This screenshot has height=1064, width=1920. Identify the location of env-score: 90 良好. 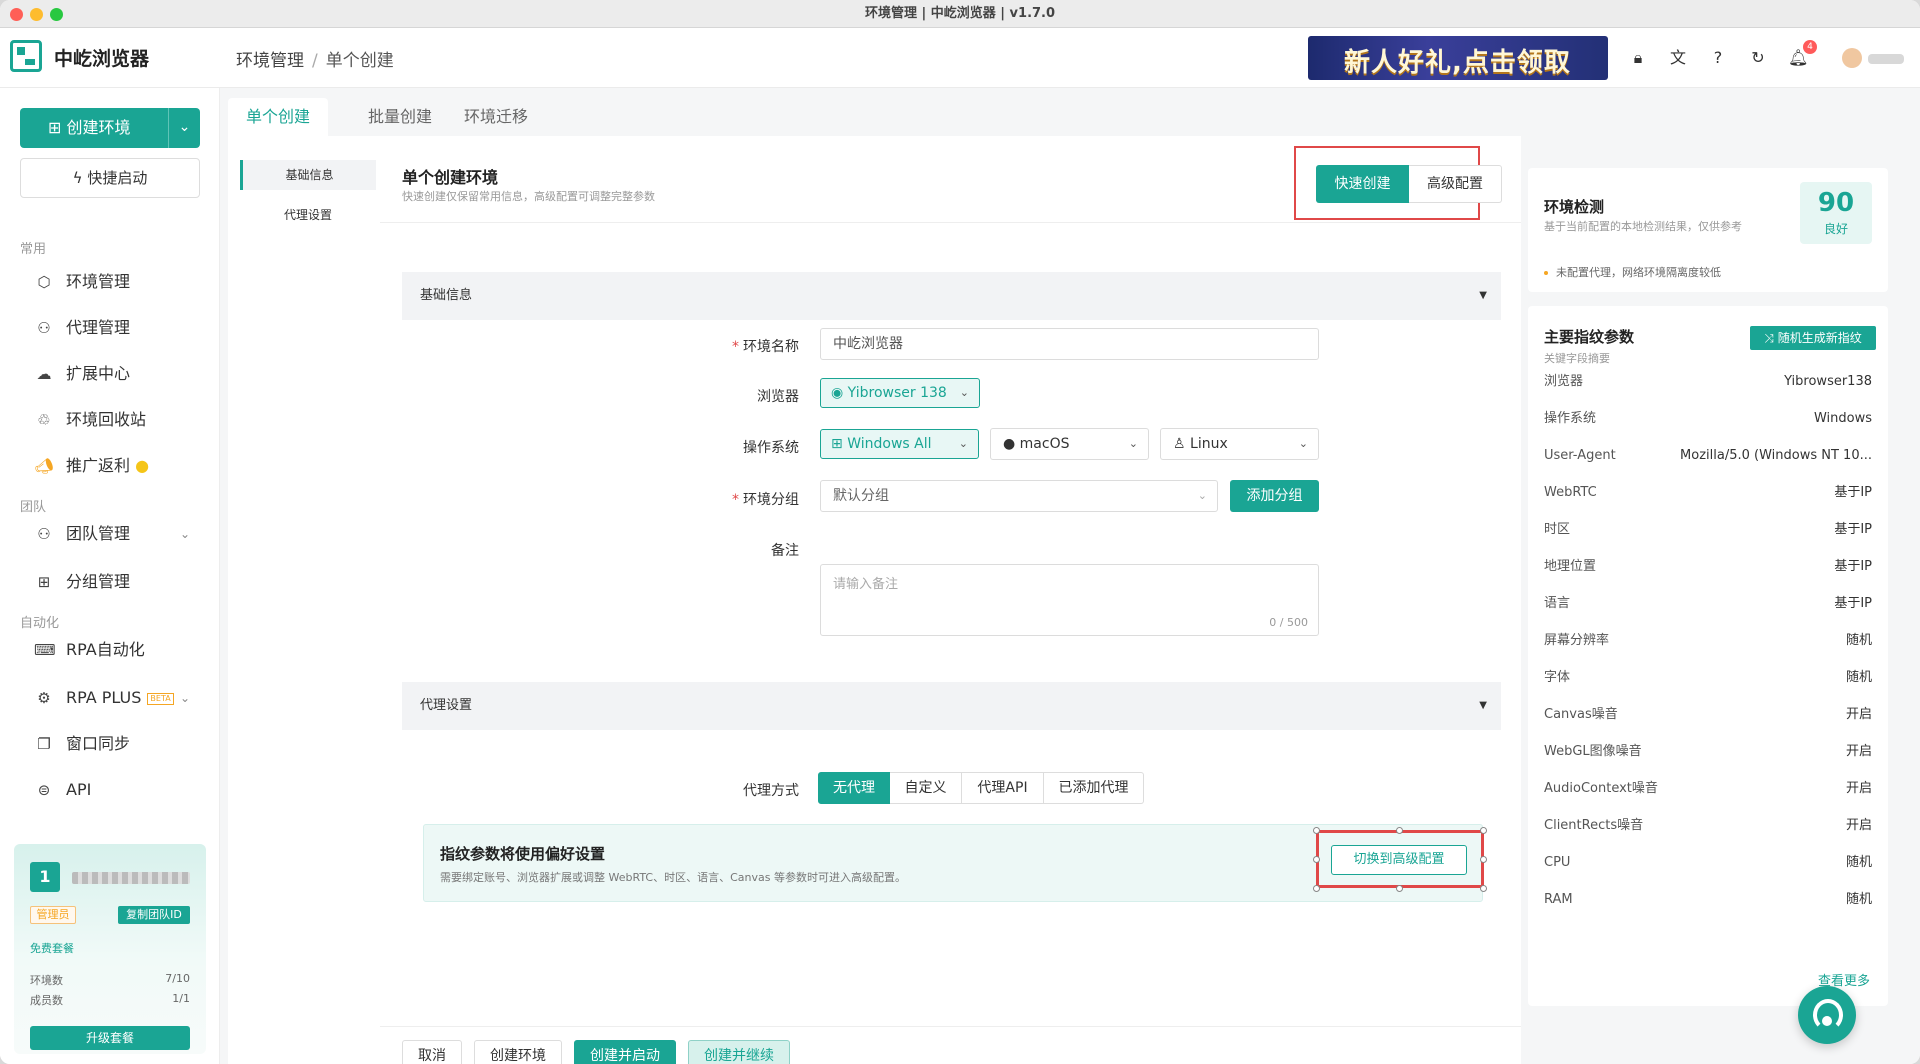
(1836, 213).